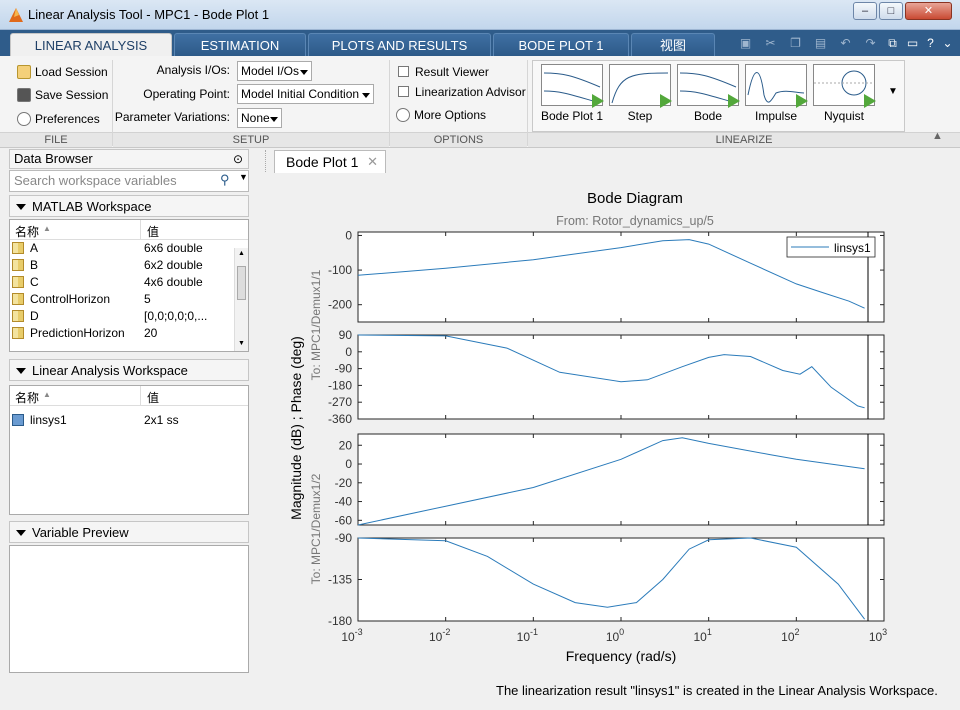 This screenshot has width=960, height=710. Describe the element at coordinates (443, 72) in the screenshot. I see `result-viewer-checkbox: Result Viewer` at that location.